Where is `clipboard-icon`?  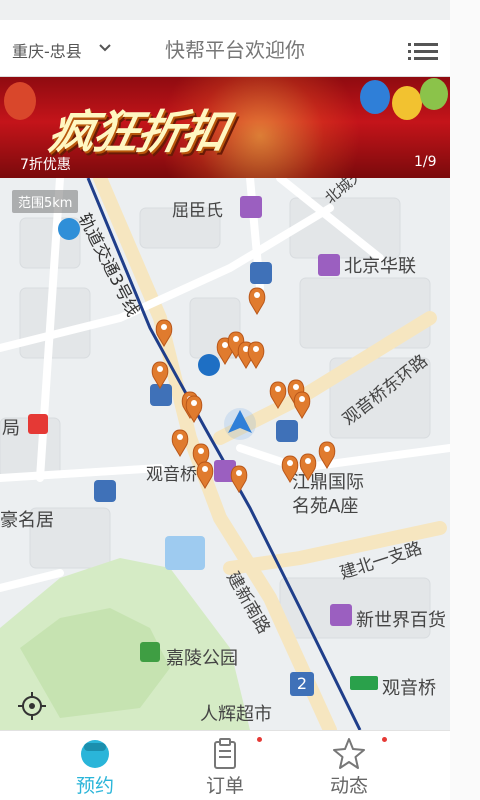
clipboard-icon is located at coordinates (225, 753).